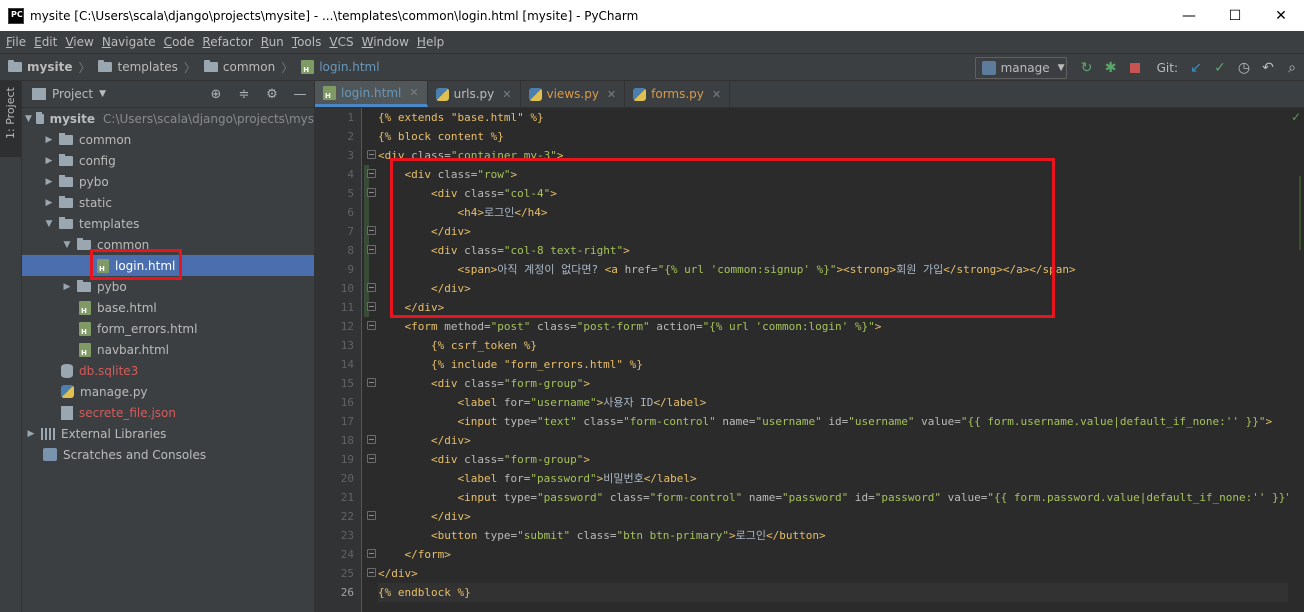  I want to click on line-number: 26, so click(347, 592).